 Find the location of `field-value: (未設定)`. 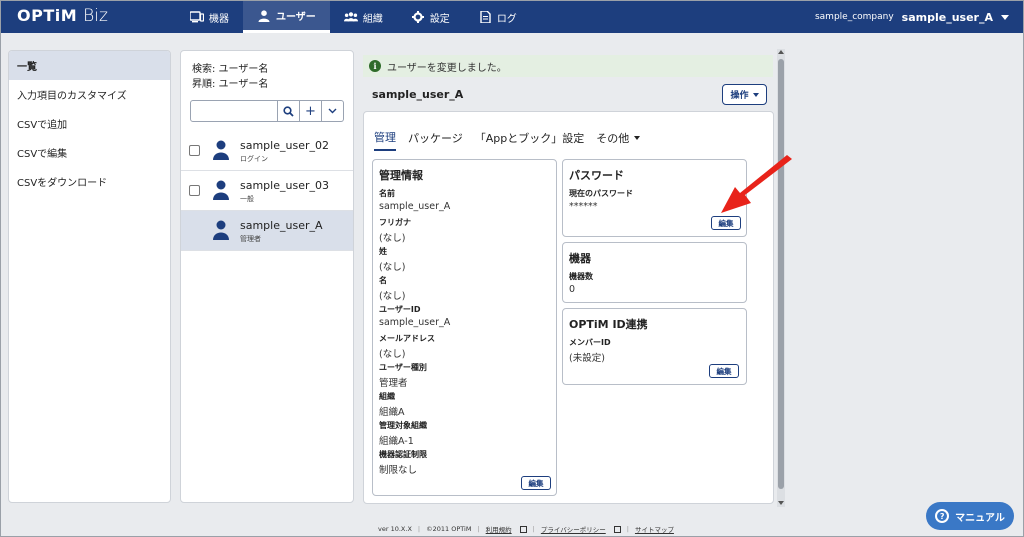

field-value: (未設定) is located at coordinates (587, 358).